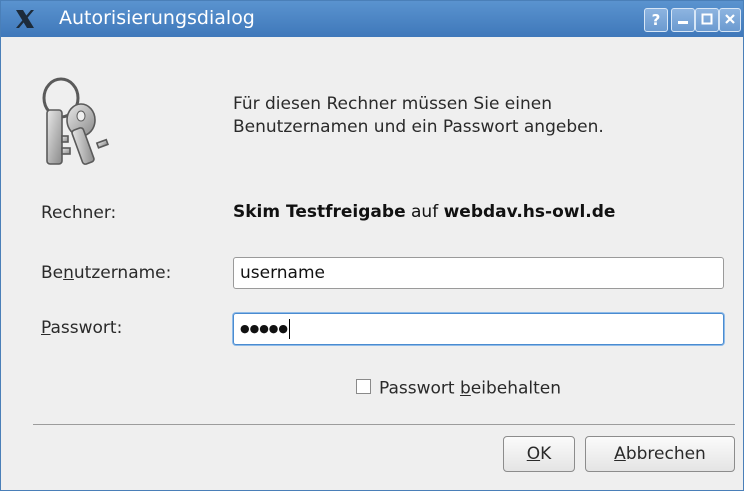  What do you see at coordinates (79, 213) in the screenshot?
I see `host-label: Rechner:` at bounding box center [79, 213].